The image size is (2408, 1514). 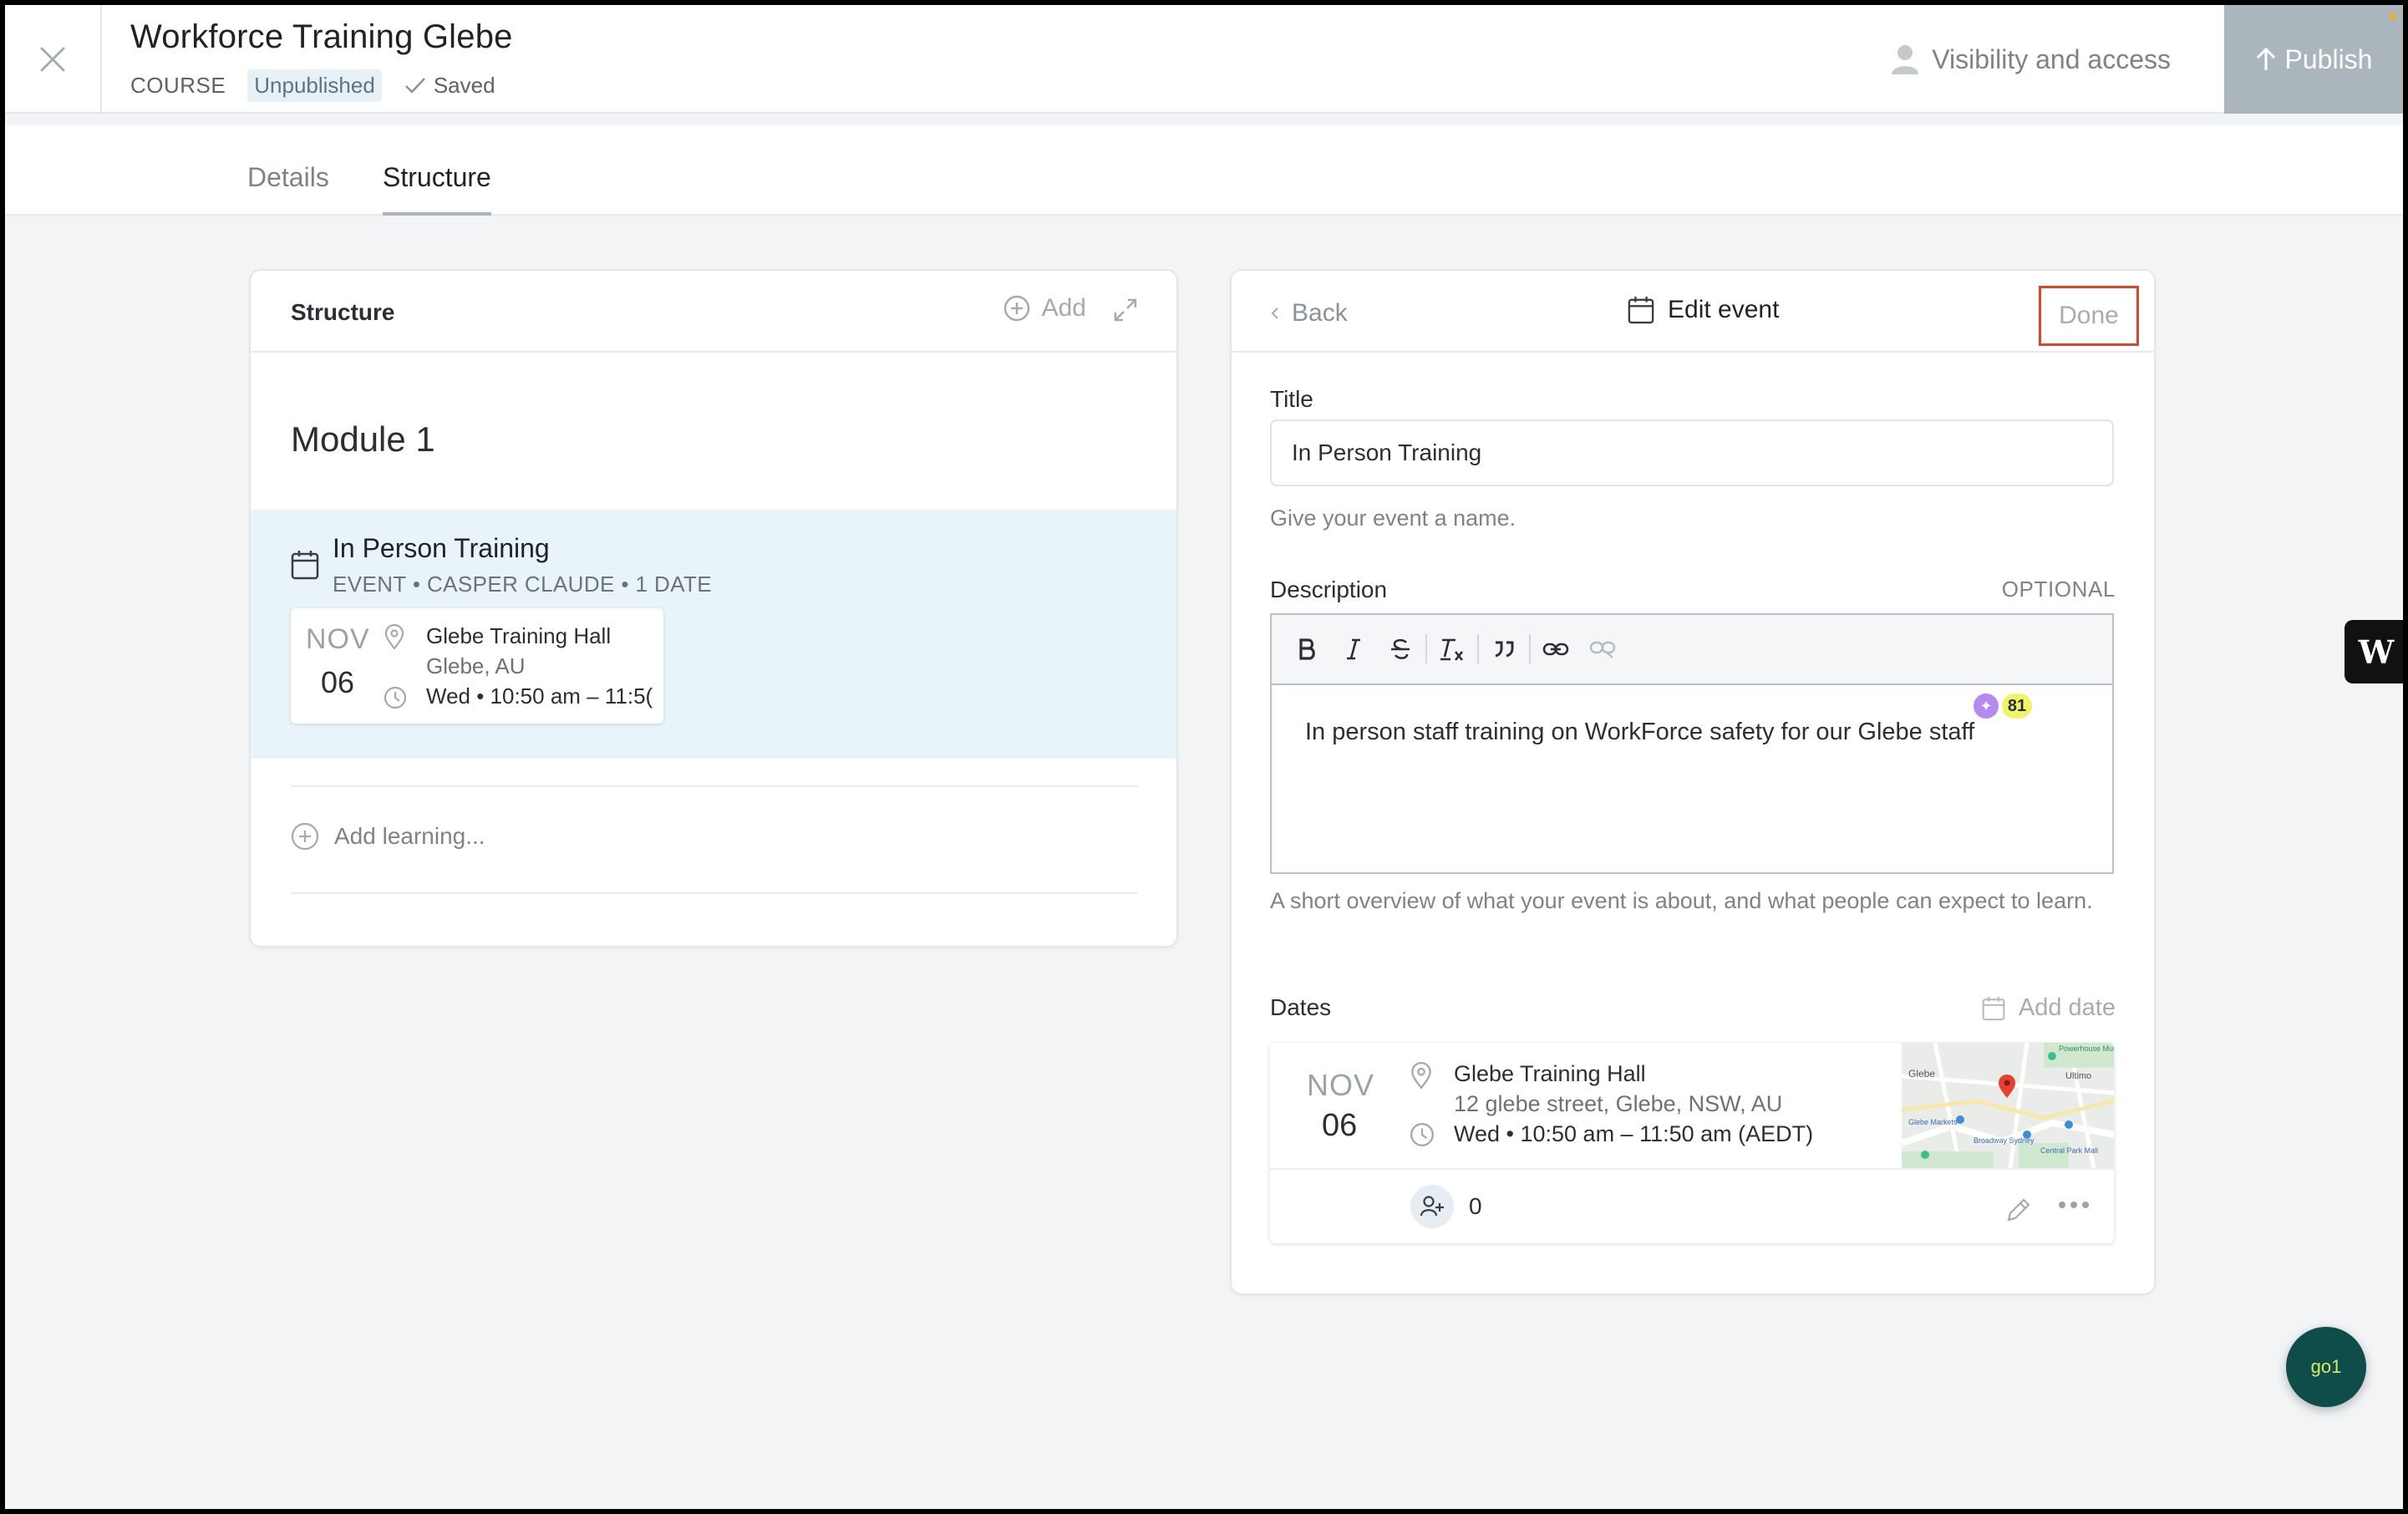 What do you see at coordinates (1475, 1206) in the screenshot?
I see `attendee-count: 0` at bounding box center [1475, 1206].